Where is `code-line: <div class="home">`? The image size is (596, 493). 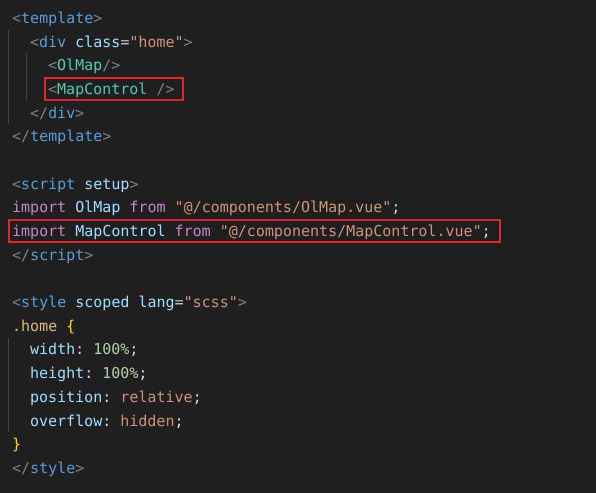
code-line: <div class="home"> is located at coordinates (111, 42).